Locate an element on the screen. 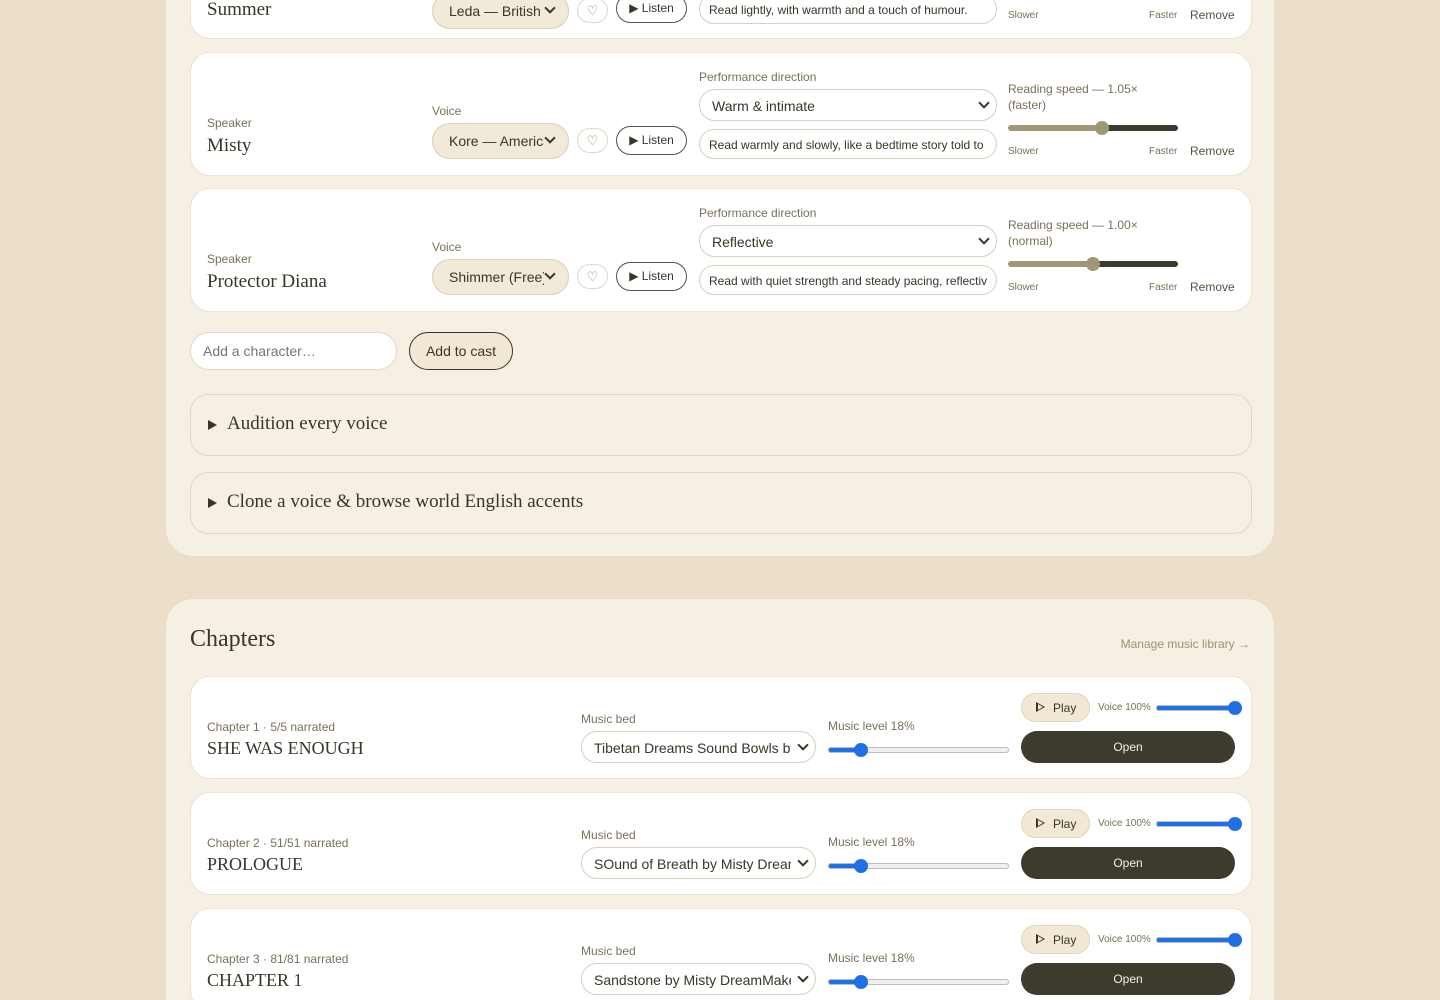  expander-title: Audition every voice is located at coordinates (307, 423).